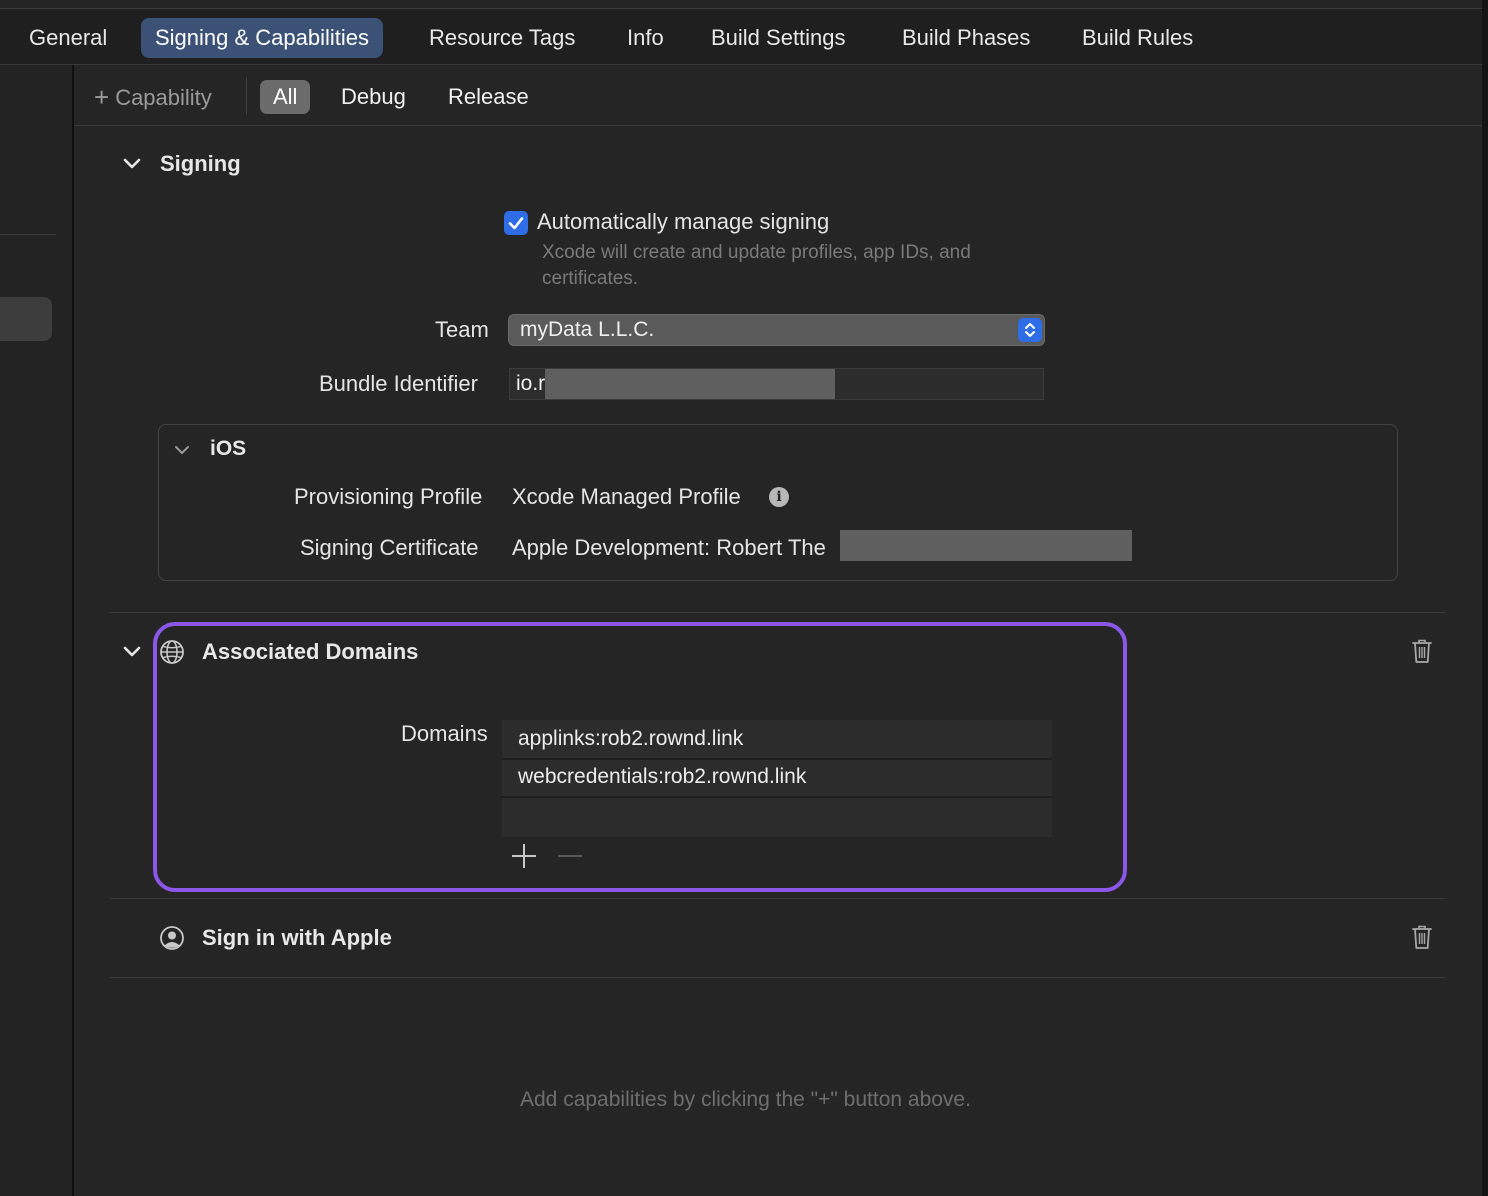 The width and height of the screenshot is (1488, 1196). What do you see at coordinates (1485, 598) in the screenshot?
I see `window-edge` at bounding box center [1485, 598].